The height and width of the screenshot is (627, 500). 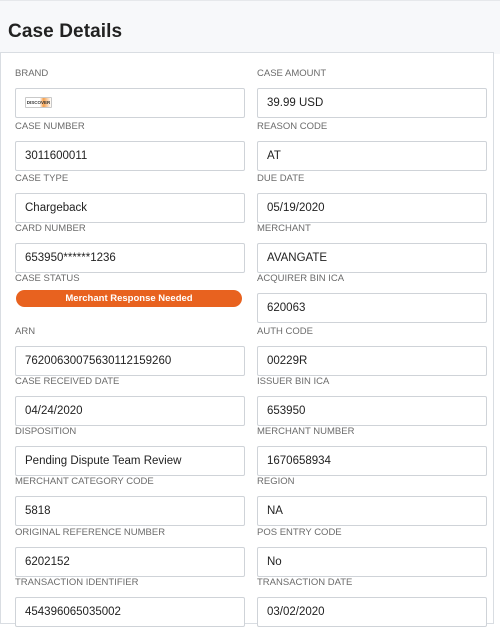 What do you see at coordinates (372, 511) in the screenshot?
I see `region-value: NA` at bounding box center [372, 511].